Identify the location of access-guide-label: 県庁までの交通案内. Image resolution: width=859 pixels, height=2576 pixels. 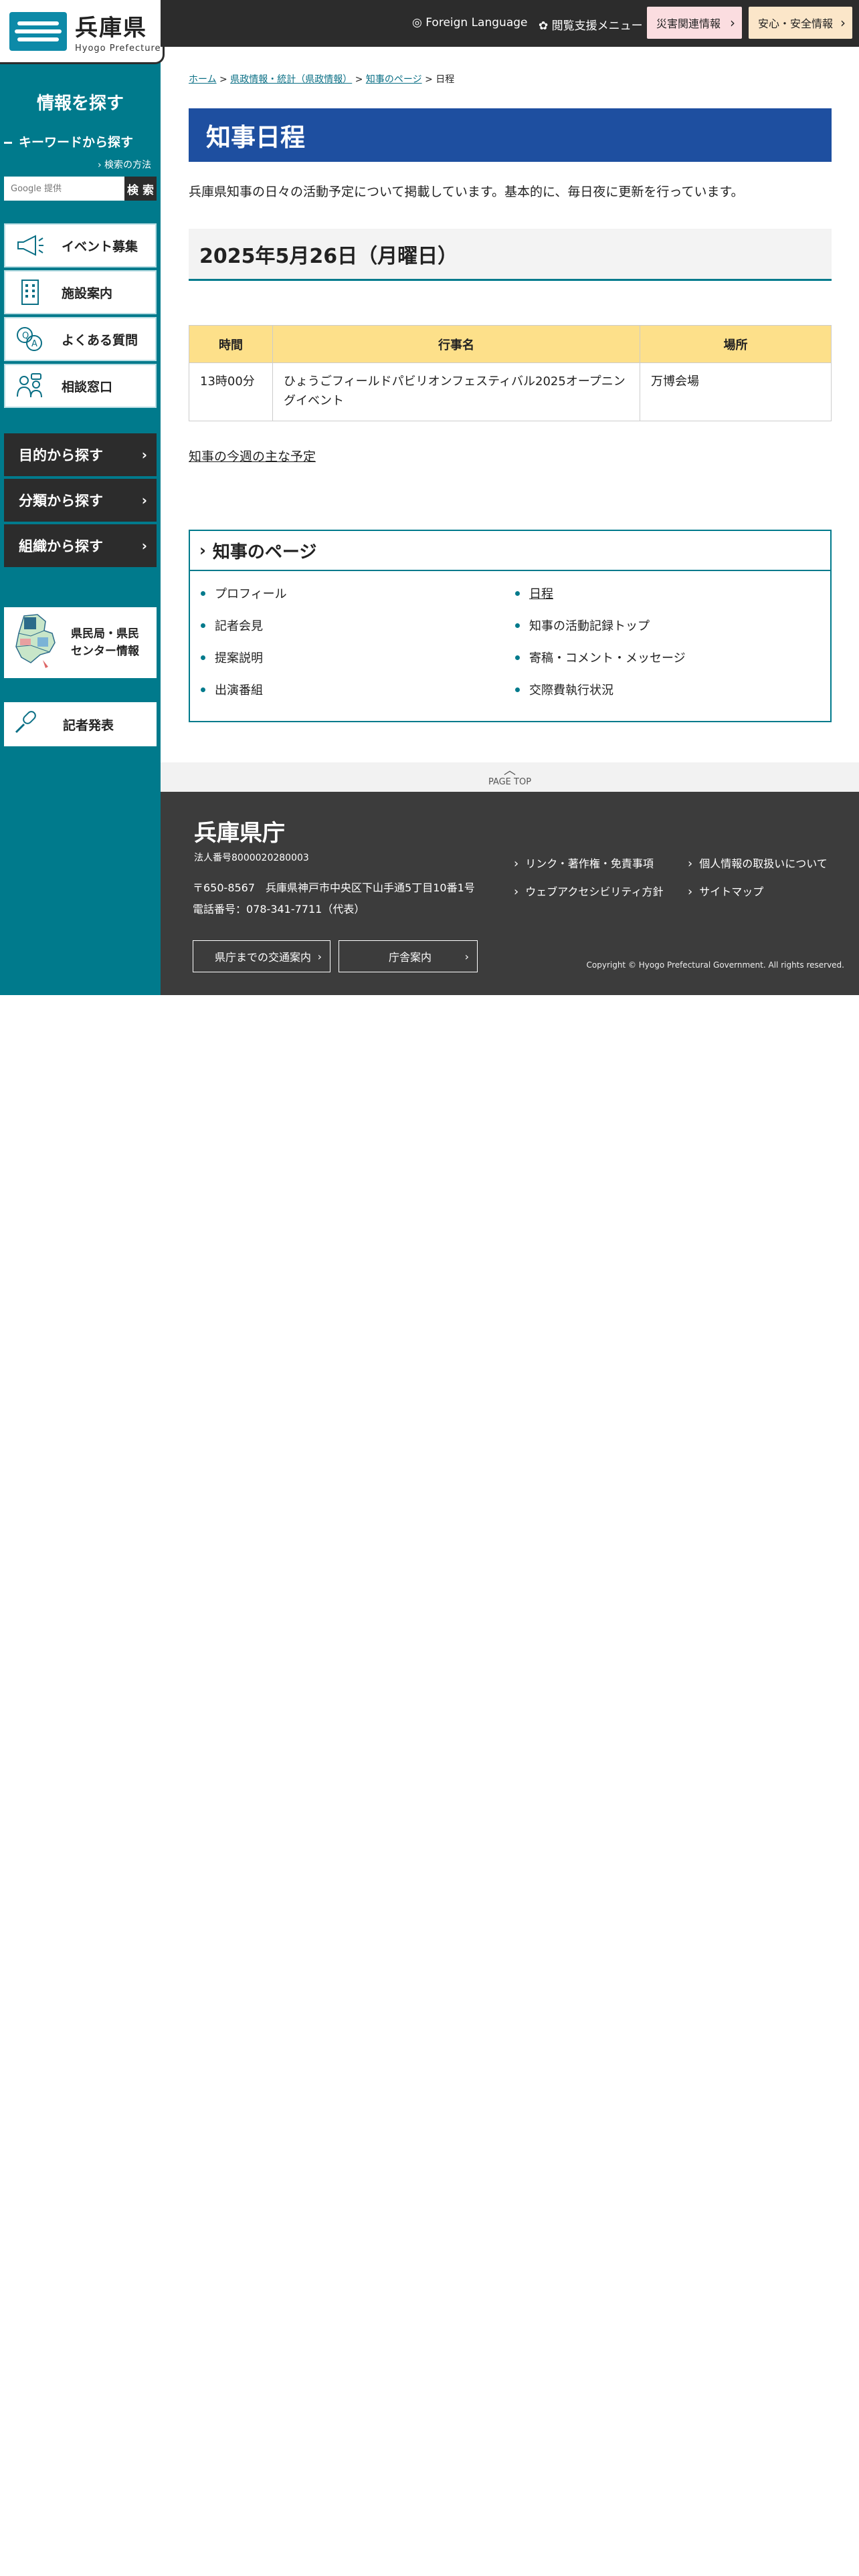
(263, 958).